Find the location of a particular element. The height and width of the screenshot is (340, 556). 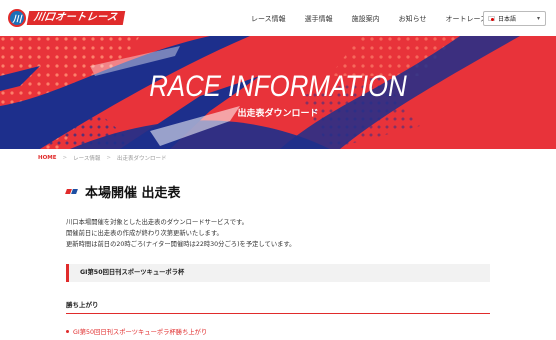

section-divider is located at coordinates (278, 313).